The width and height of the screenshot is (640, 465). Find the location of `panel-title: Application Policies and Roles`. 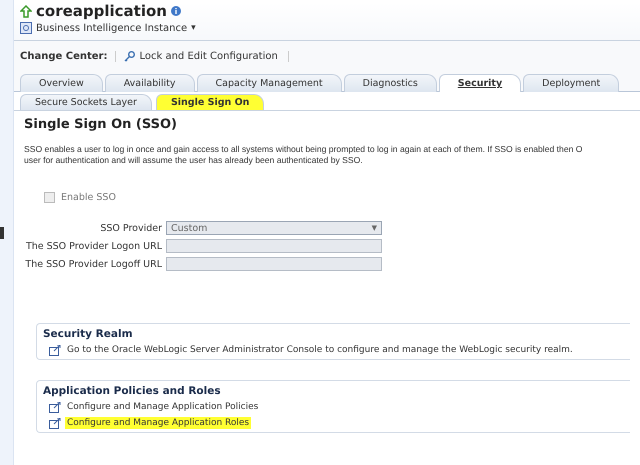

panel-title: Application Policies and Roles is located at coordinates (132, 391).